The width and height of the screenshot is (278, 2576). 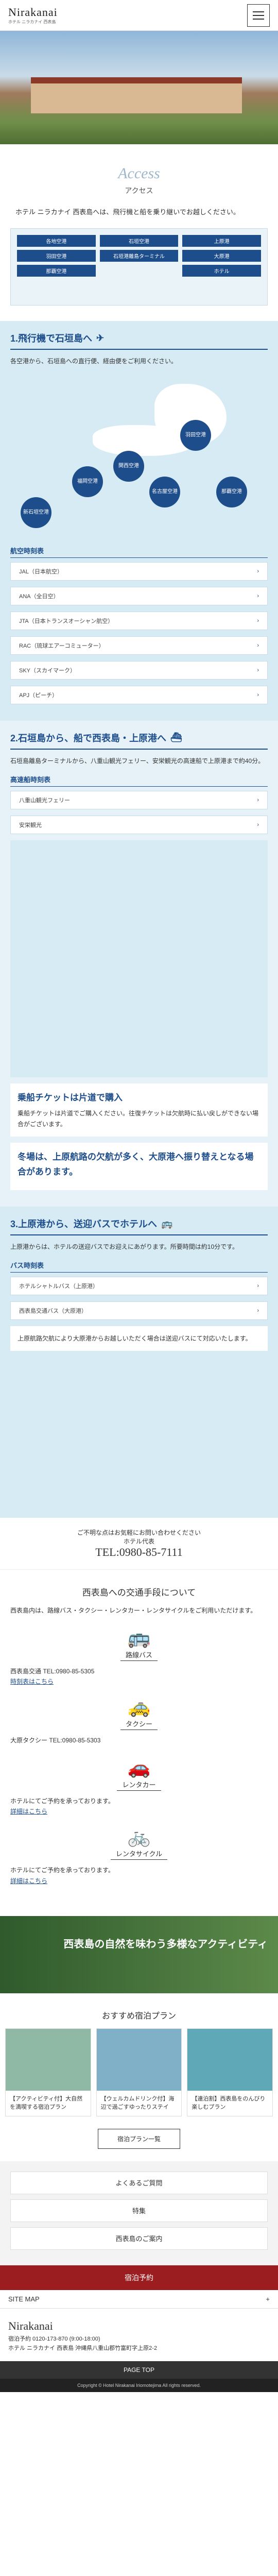 What do you see at coordinates (139, 1655) in the screenshot?
I see `transport-label: 路線バス` at bounding box center [139, 1655].